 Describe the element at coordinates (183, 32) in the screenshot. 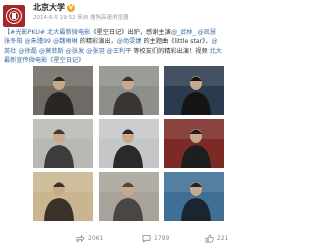

I see `mention-link: @_武林_` at that location.